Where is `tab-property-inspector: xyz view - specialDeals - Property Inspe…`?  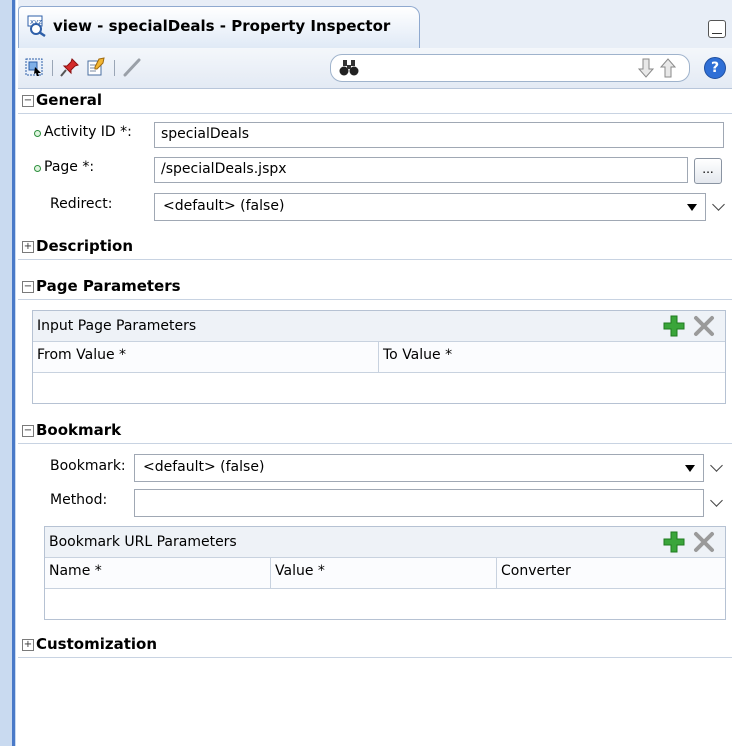
tab-property-inspector: xyz view - specialDeals - Property Inspe… is located at coordinates (219, 27).